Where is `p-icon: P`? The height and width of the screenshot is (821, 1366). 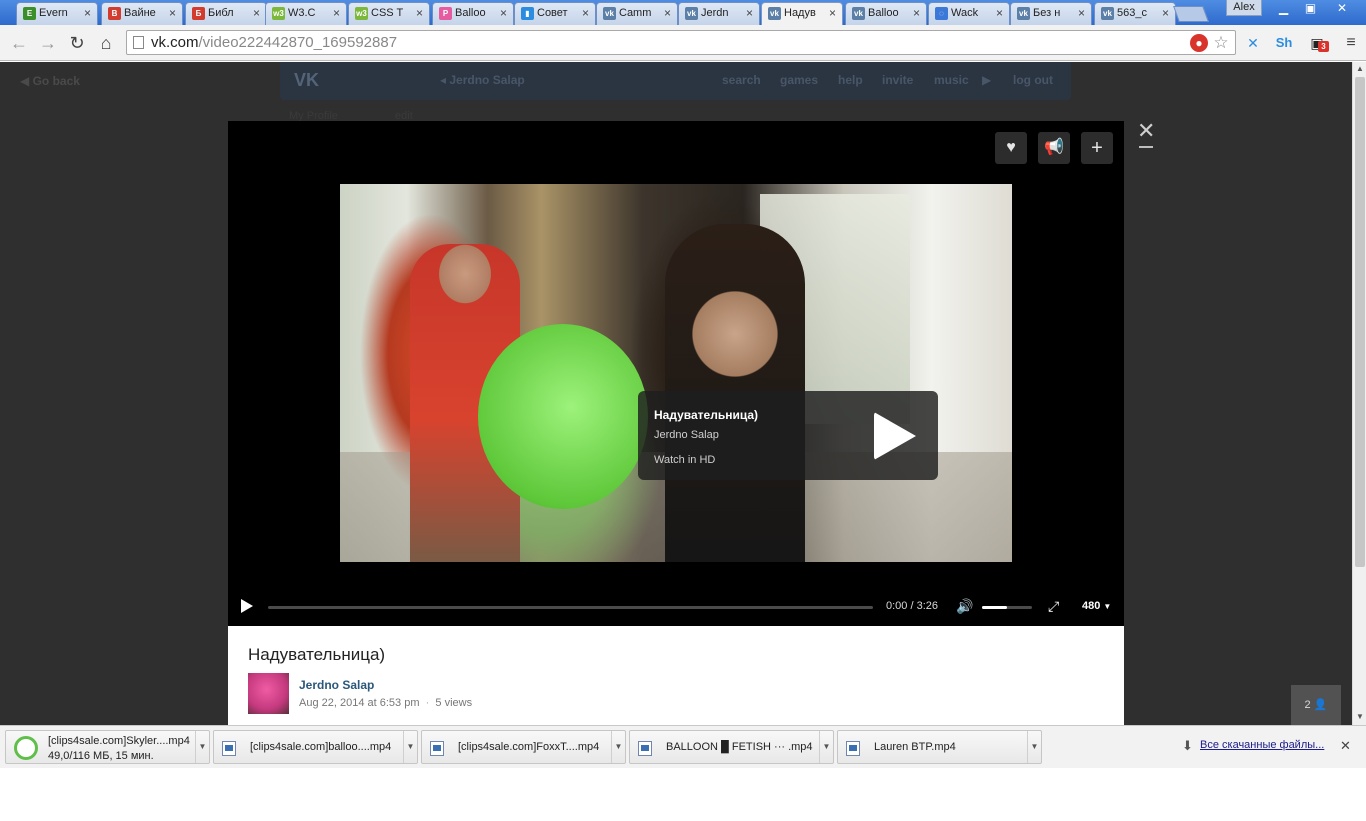 p-icon: P is located at coordinates (445, 13).